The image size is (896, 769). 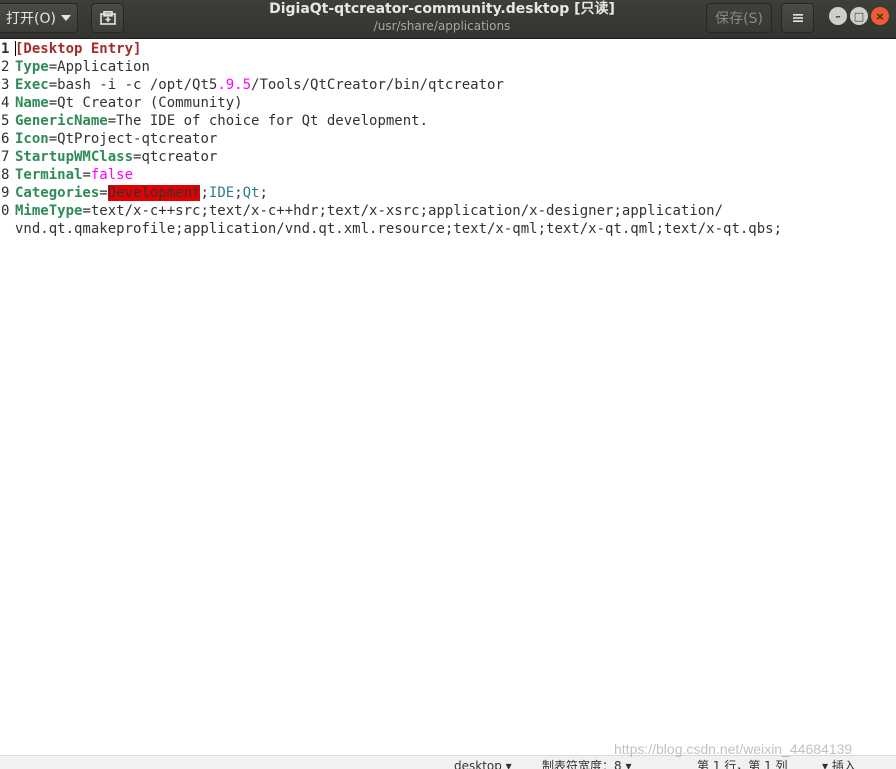 I want to click on value: Qt Creator (Community), so click(x=150, y=103).